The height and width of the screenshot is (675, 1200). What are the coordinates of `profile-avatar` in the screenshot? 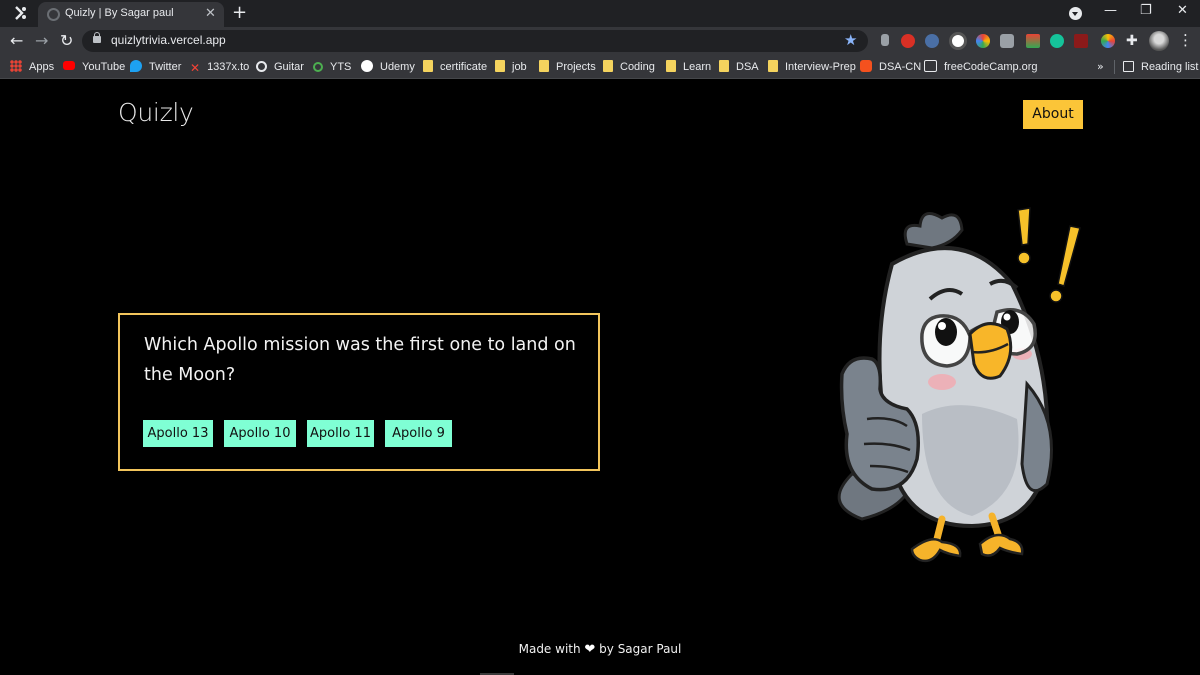 It's located at (1159, 41).